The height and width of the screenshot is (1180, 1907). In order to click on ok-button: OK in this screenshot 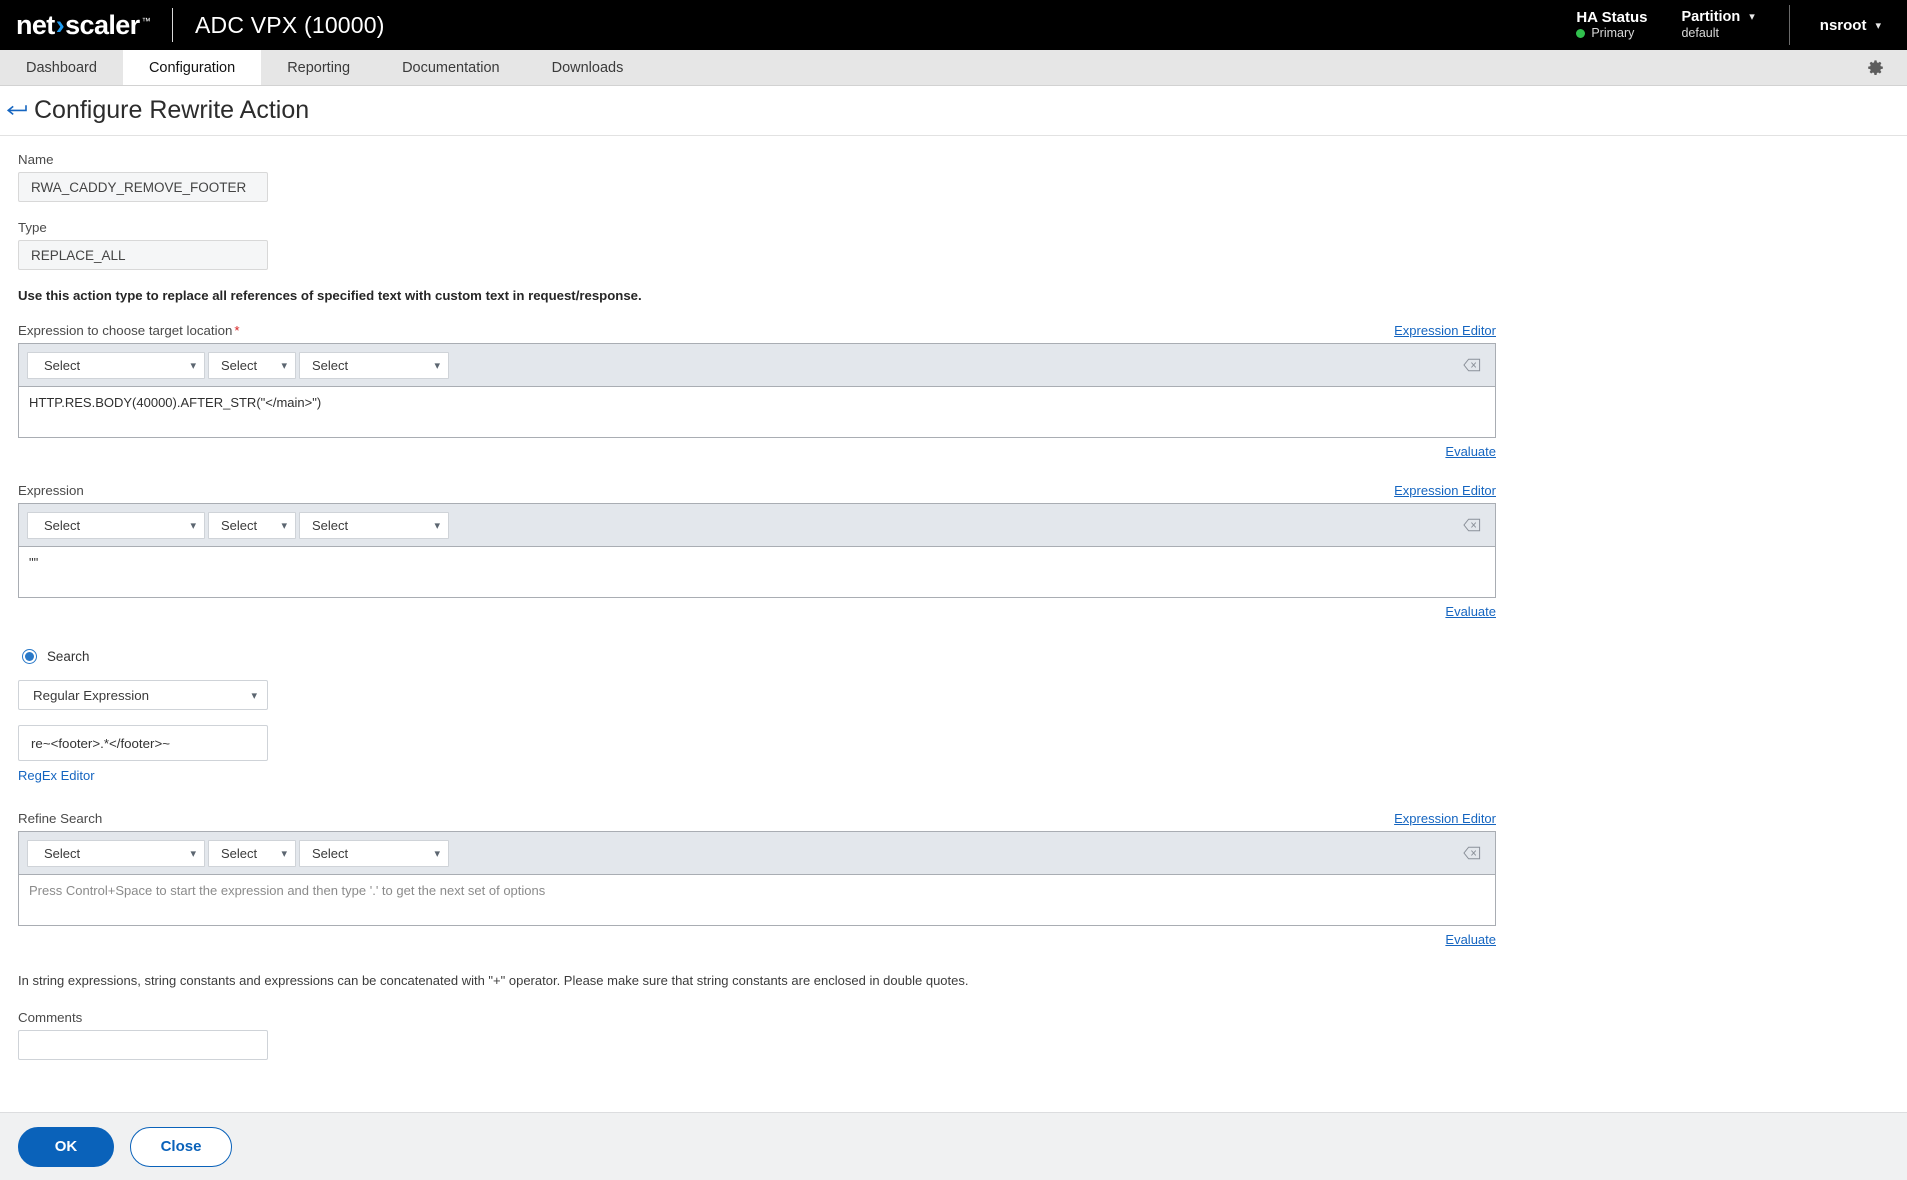, I will do `click(66, 1146)`.